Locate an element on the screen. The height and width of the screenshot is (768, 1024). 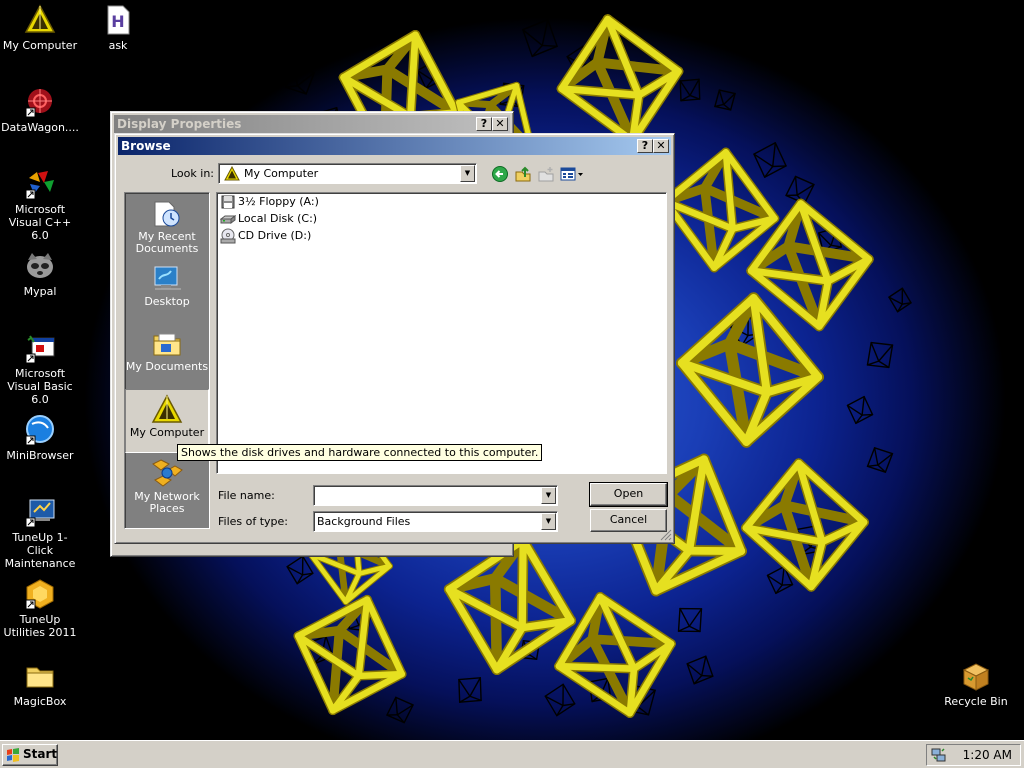
ask-icon: H is located at coordinates (118, 20).